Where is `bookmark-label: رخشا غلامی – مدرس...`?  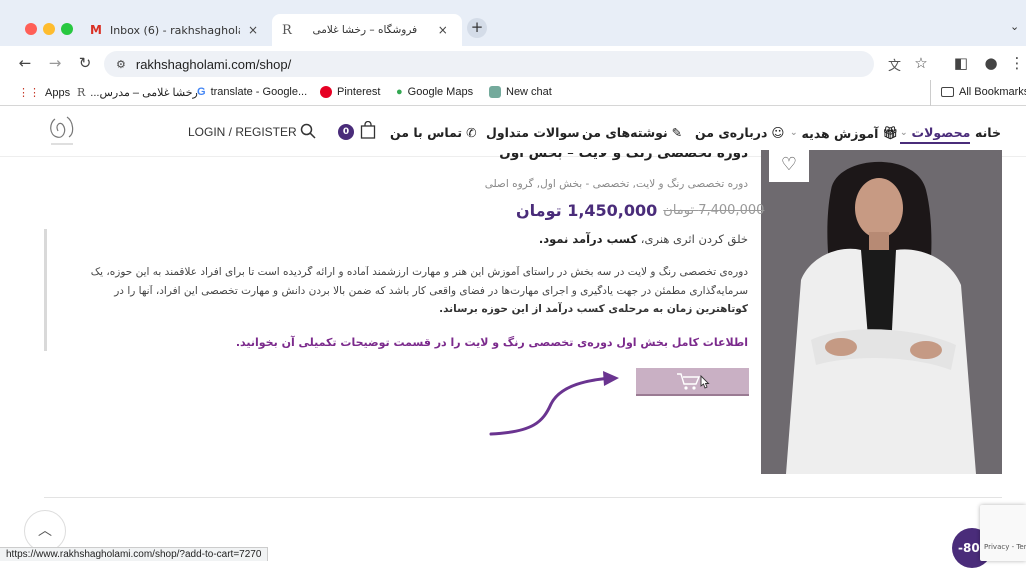 bookmark-label: رخشا غلامی – مدرس... is located at coordinates (144, 93).